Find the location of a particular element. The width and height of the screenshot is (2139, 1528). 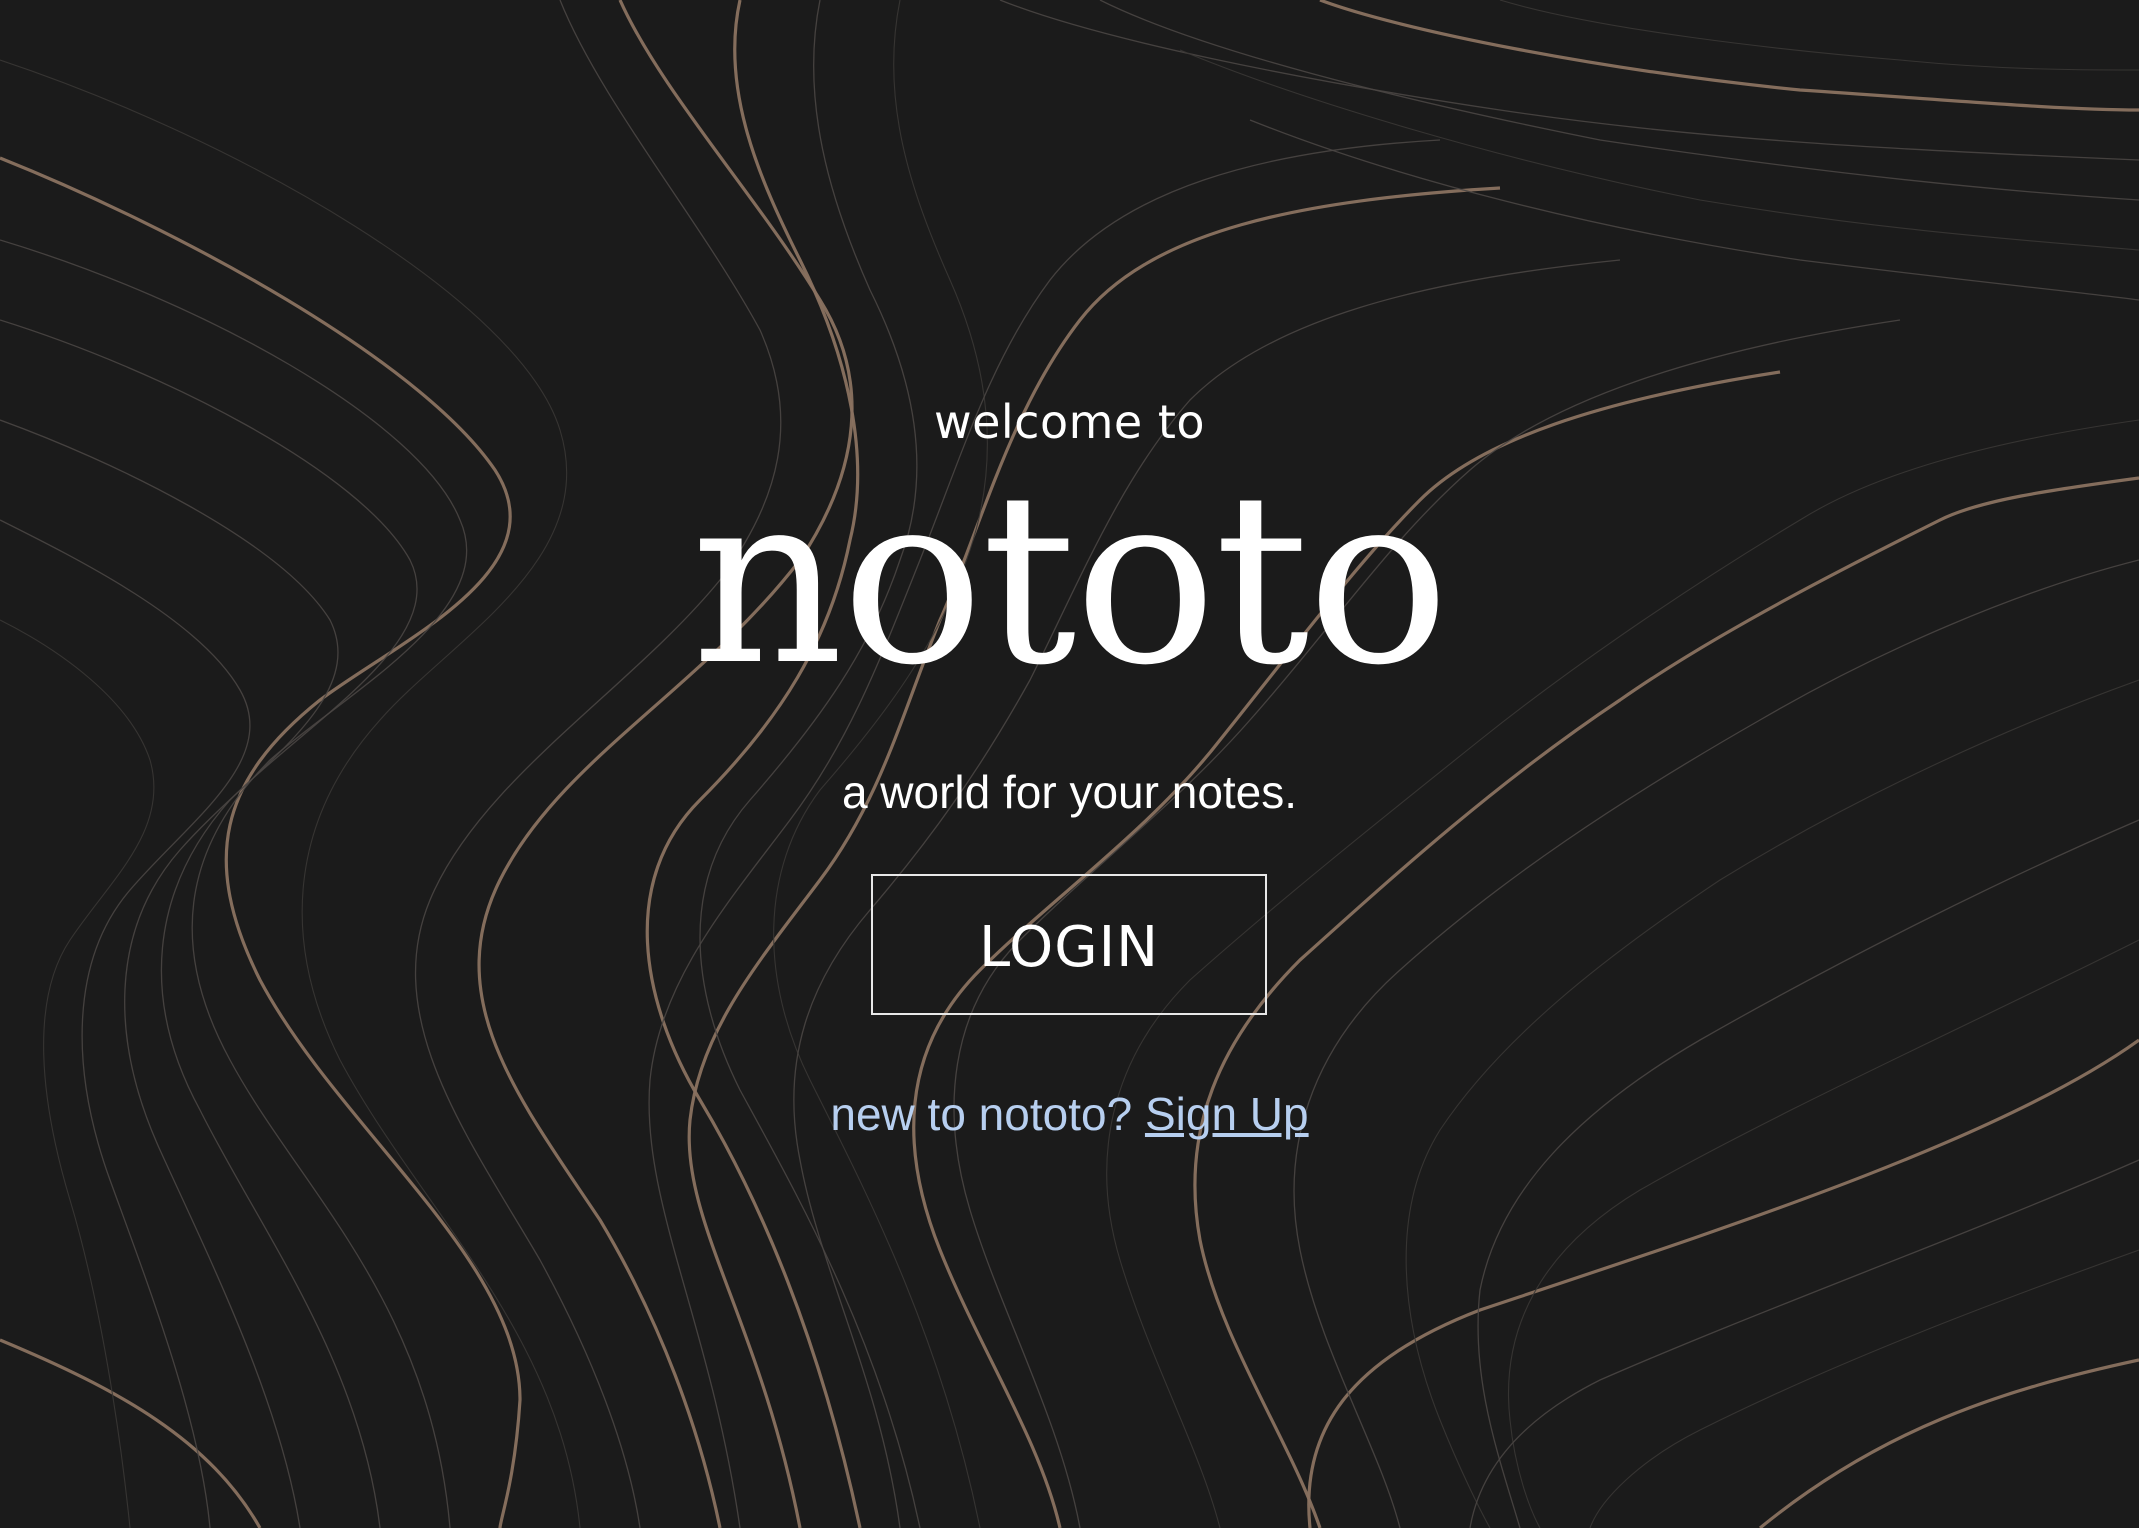

tagline: a world for your notes. is located at coordinates (1069, 792).